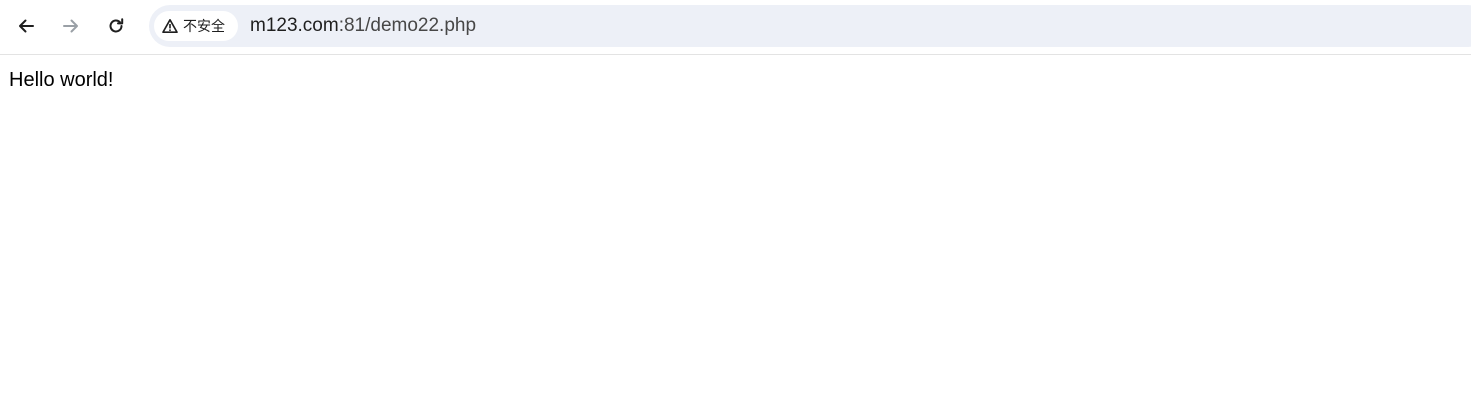  I want to click on security-indicator-chip: 不安全, so click(196, 26).